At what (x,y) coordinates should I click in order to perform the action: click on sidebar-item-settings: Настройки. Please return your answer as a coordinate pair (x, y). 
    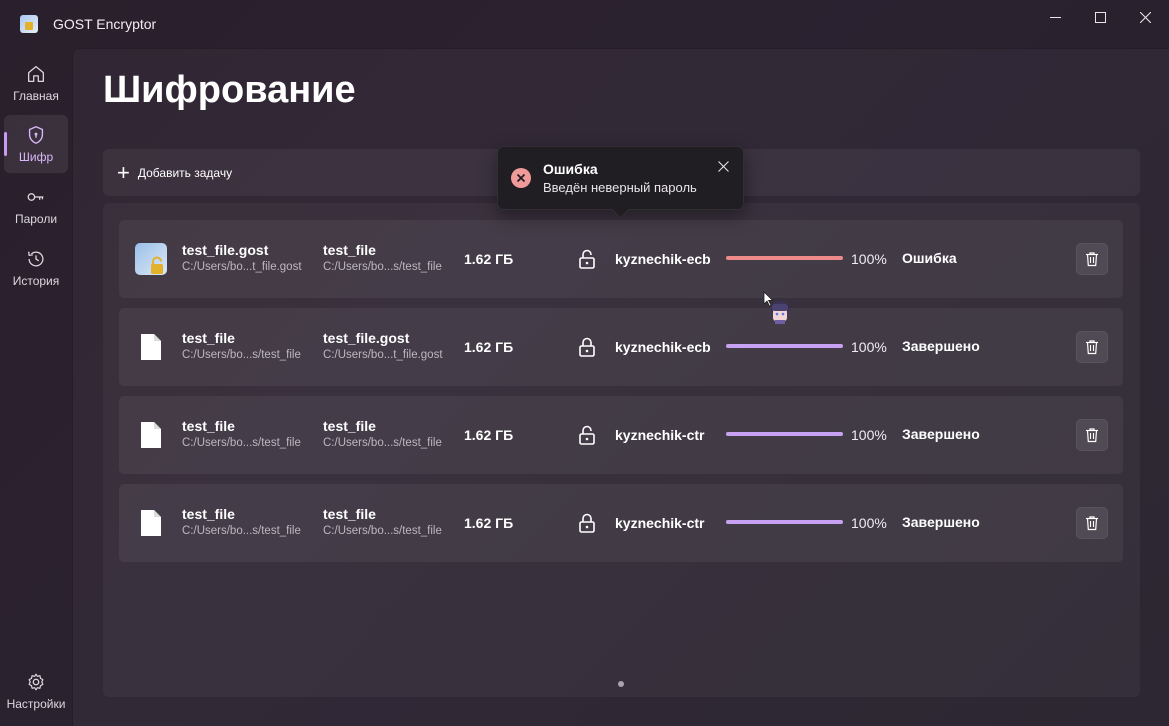
    Looking at the image, I should click on (36, 691).